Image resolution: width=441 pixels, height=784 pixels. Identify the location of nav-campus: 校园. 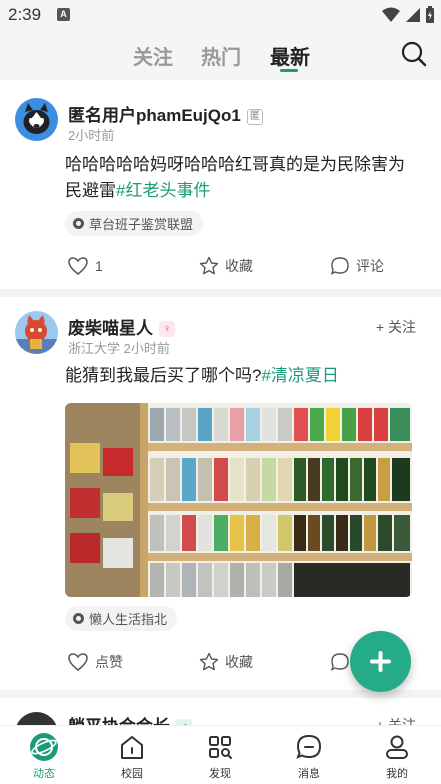
(132, 756).